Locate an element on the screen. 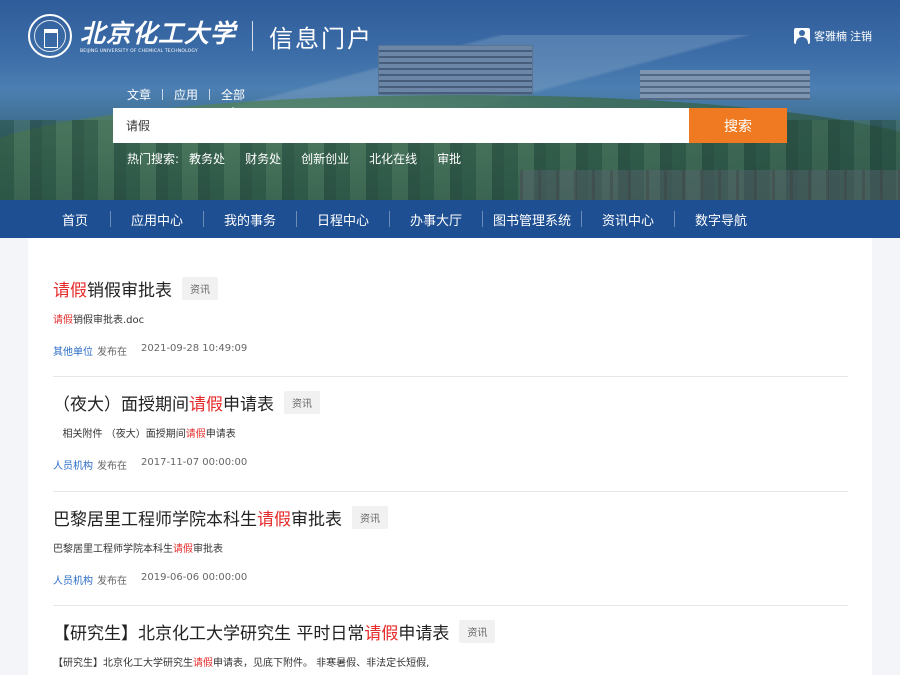 This screenshot has height=675, width=900. logo-chinese-name: 北京化工大学 is located at coordinates (158, 33).